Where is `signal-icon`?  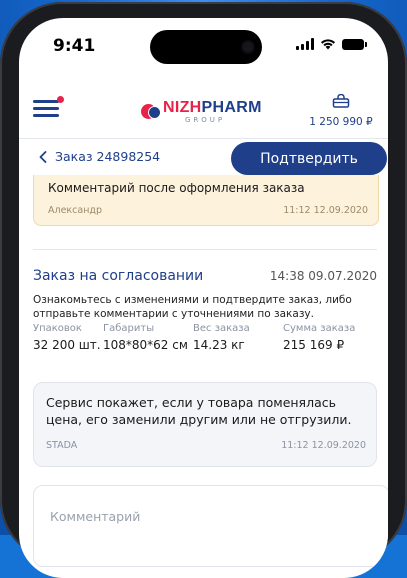
signal-icon is located at coordinates (305, 44).